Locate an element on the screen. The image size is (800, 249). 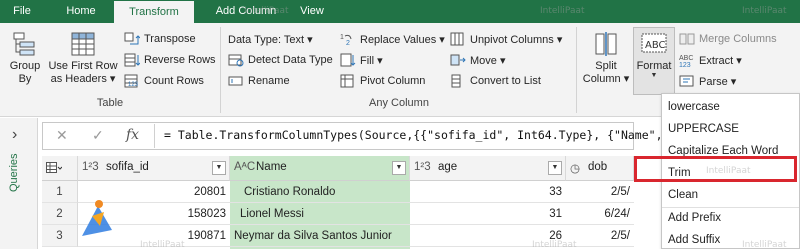
extract-icon: ABC123 is located at coordinates (686, 61).